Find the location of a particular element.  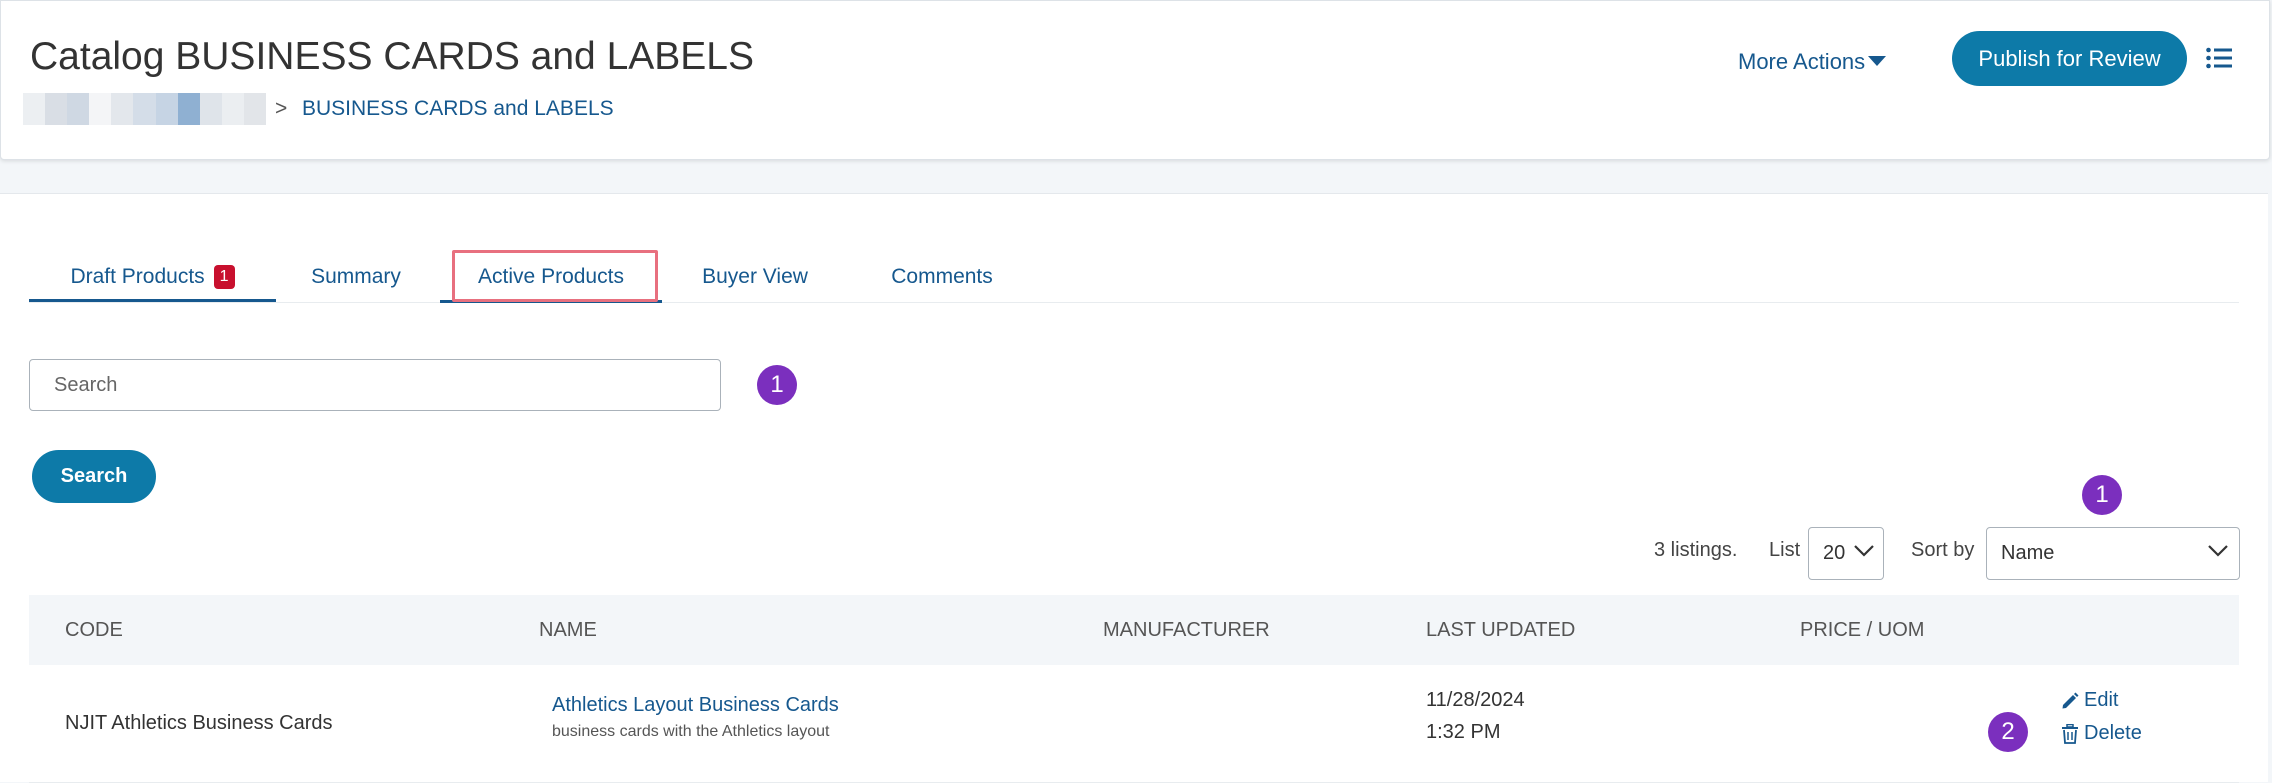

trash-icon is located at coordinates (2070, 733).